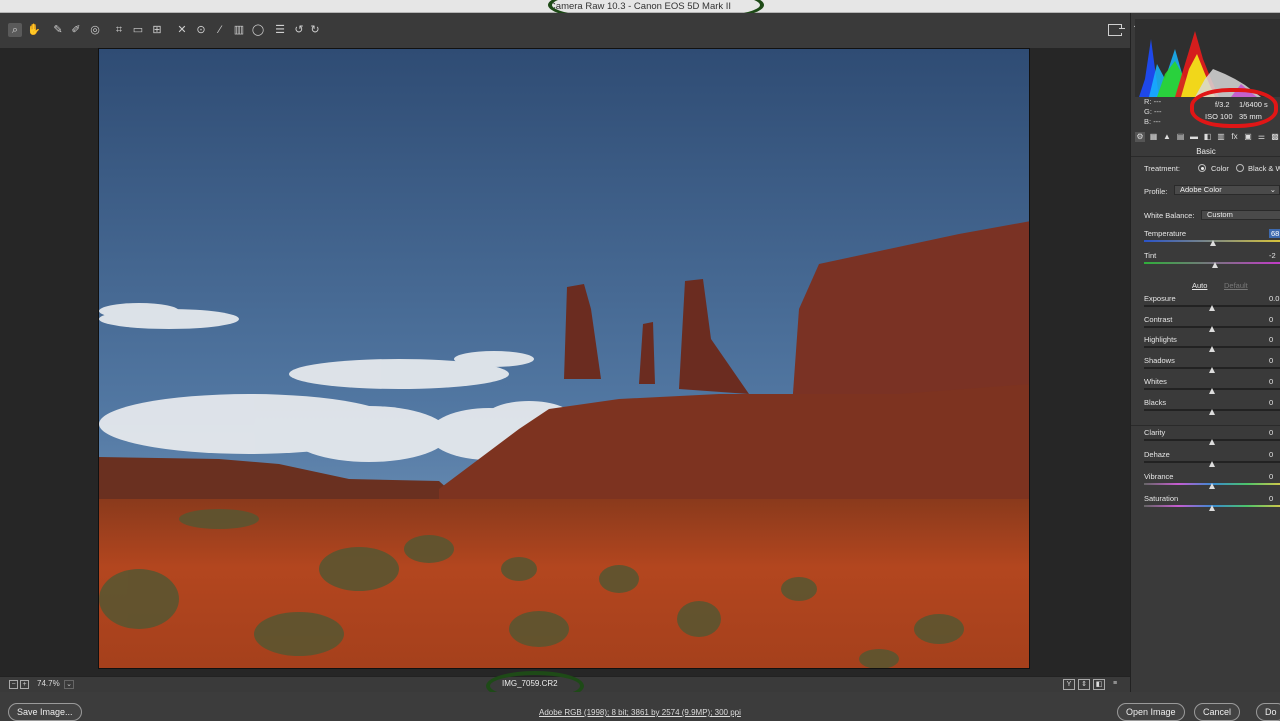 This screenshot has width=1280, height=721. I want to click on graduated-filter-tool: ▥, so click(239, 30).